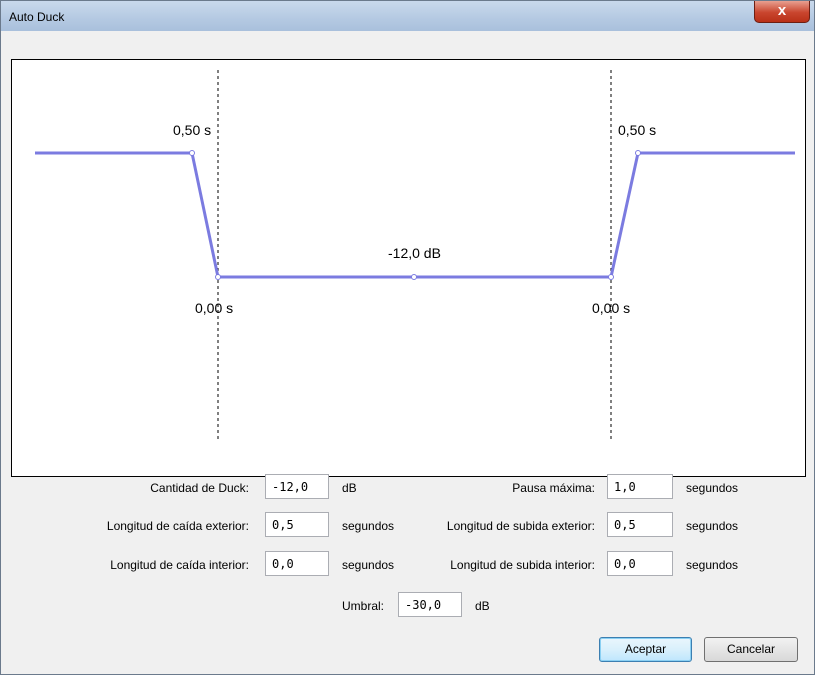 The width and height of the screenshot is (815, 675). What do you see at coordinates (179, 565) in the screenshot?
I see `inner-fade-down-label-text: Longitud de caída interior:` at bounding box center [179, 565].